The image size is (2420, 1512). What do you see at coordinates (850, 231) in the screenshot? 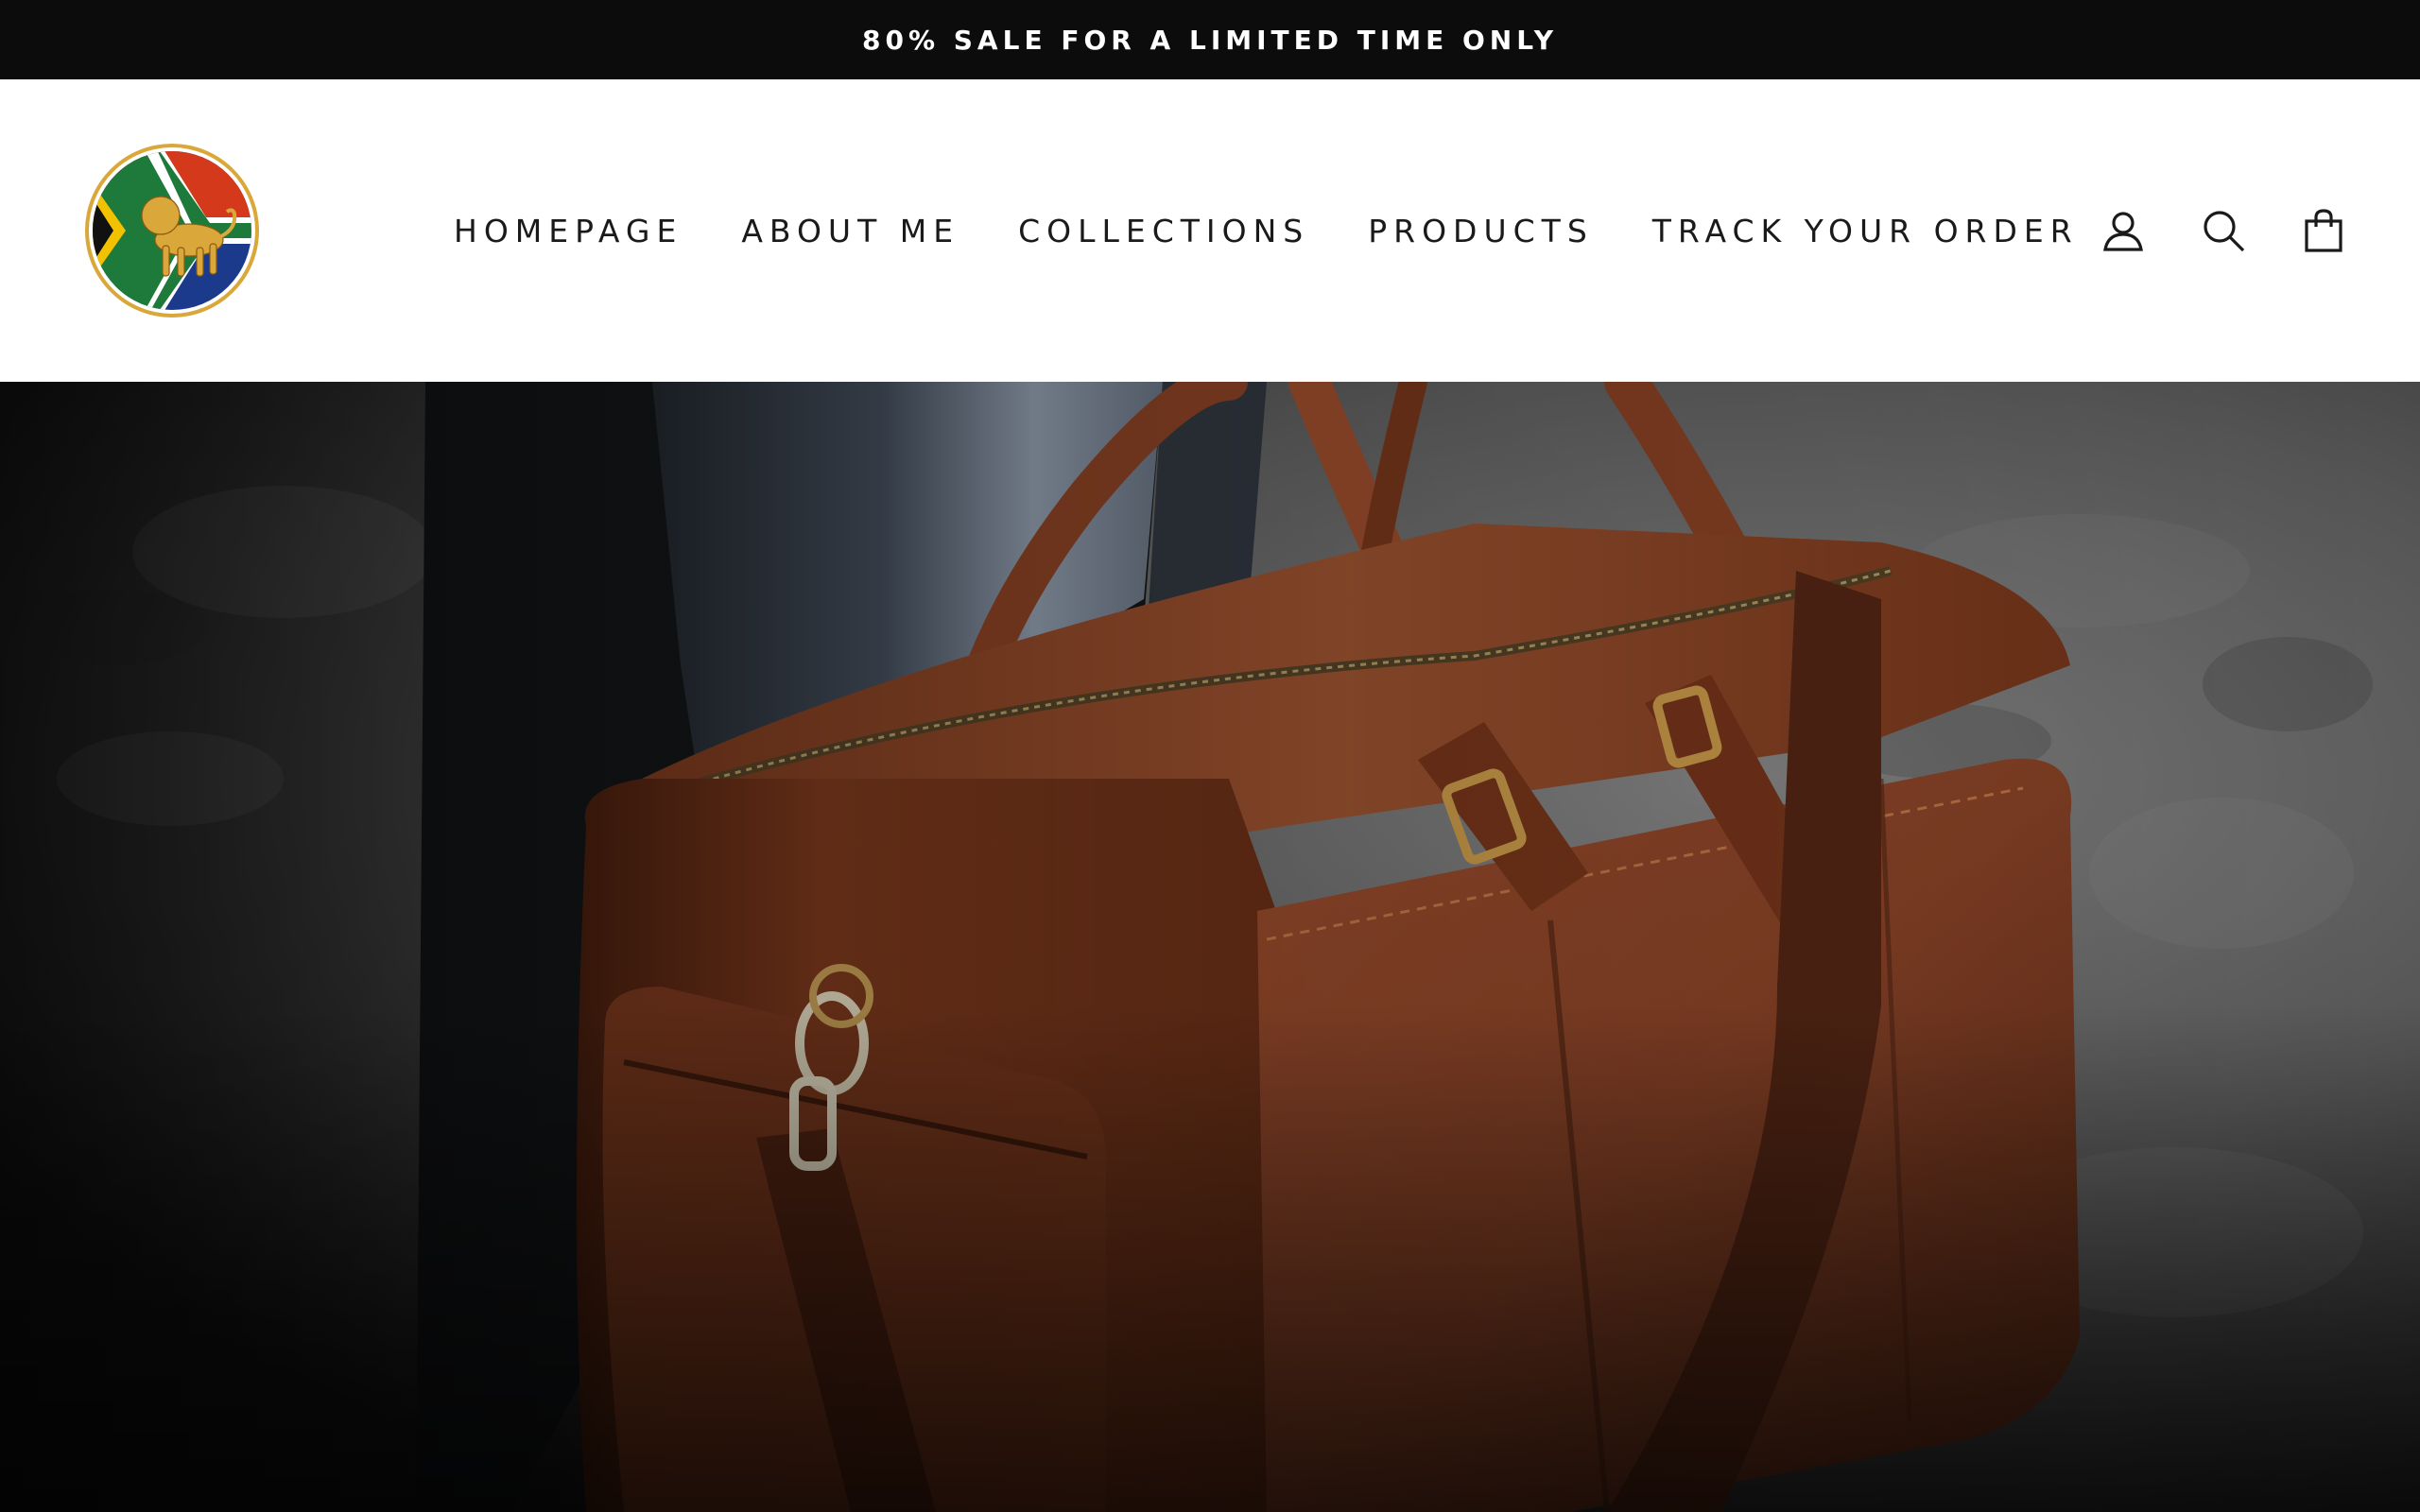
I see `nav-item-about-me: ABOUT ME` at bounding box center [850, 231].